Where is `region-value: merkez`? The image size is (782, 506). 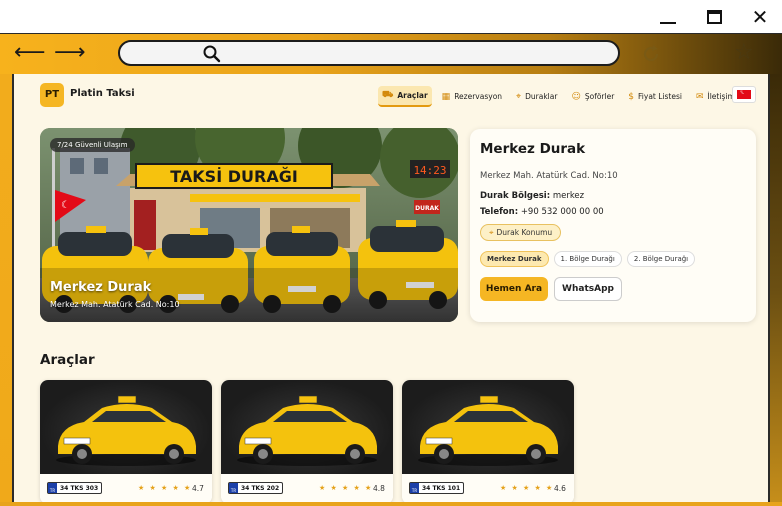
region-value: merkez is located at coordinates (568, 196).